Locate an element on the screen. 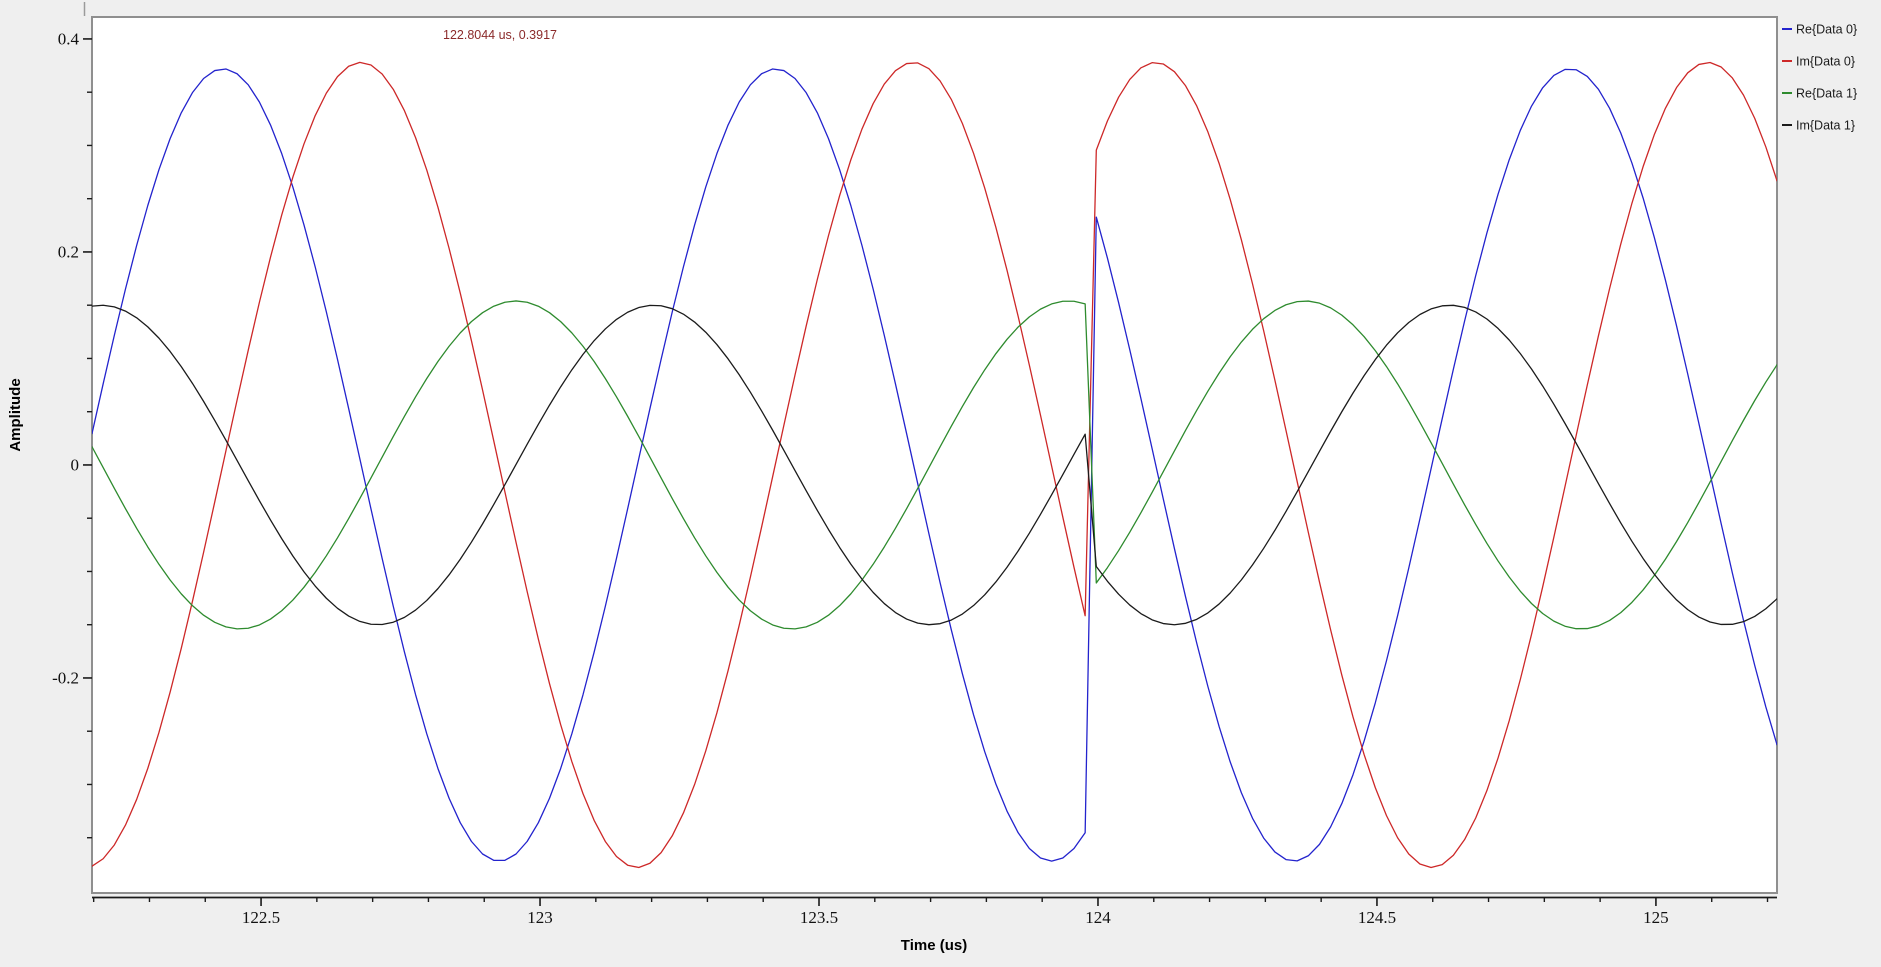 The image size is (1881, 967). cursor-annotation: 122.8044 us, 0.3917 is located at coordinates (500, 35).